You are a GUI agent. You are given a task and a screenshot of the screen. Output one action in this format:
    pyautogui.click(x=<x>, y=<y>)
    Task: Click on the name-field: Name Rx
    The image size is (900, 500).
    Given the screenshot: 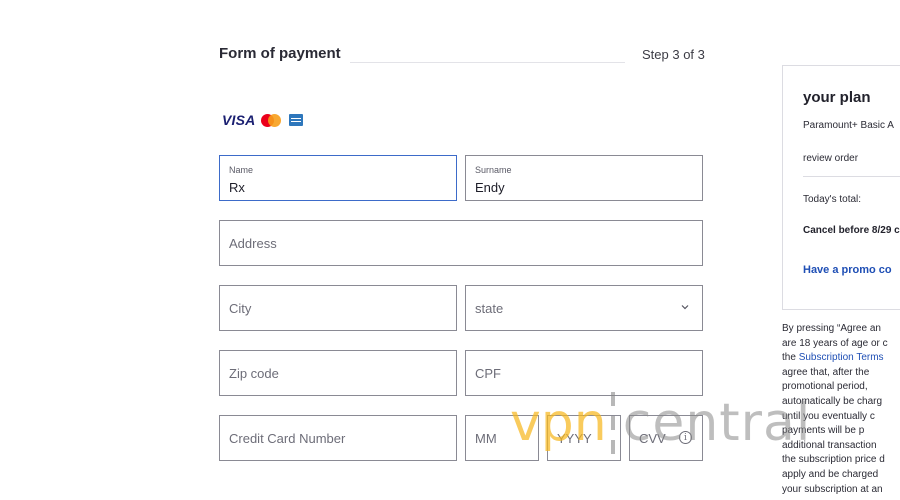 What is the action you would take?
    pyautogui.click(x=338, y=178)
    